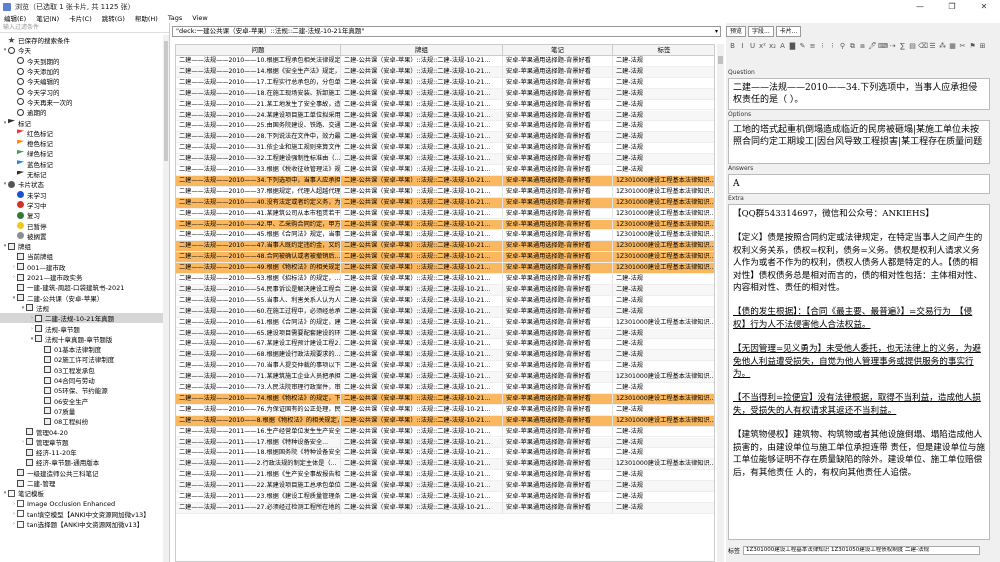 The width and height of the screenshot is (1000, 562). Describe the element at coordinates (932, 46) in the screenshot. I see `format-button-icon: ☰` at that location.